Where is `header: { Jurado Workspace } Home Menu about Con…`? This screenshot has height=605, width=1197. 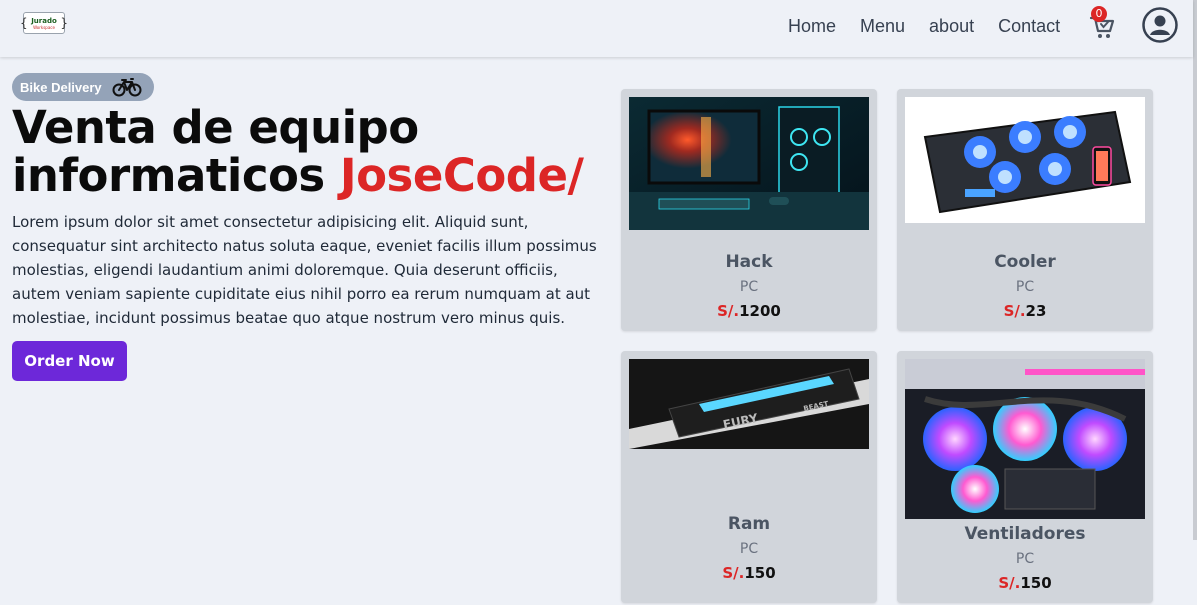
header: { Jurado Workspace } Home Menu about Con… is located at coordinates (596, 28).